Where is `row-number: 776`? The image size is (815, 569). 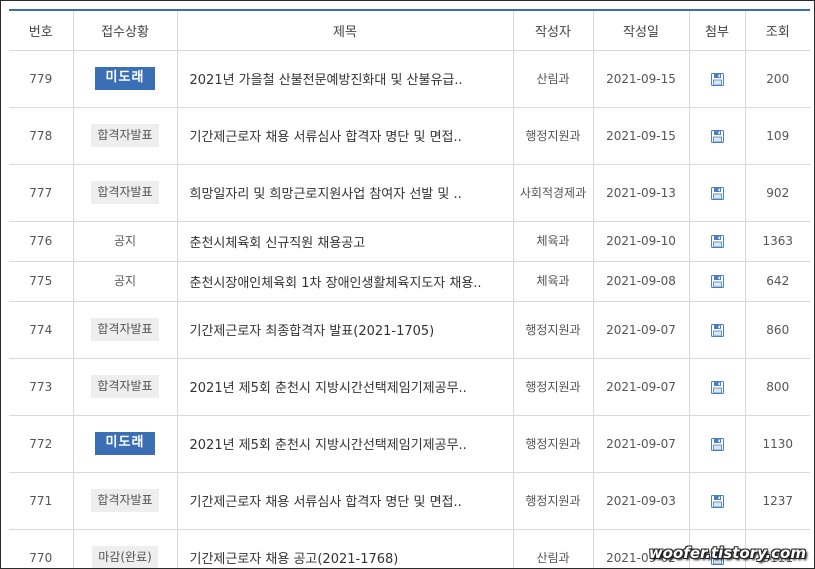 row-number: 776 is located at coordinates (41, 241).